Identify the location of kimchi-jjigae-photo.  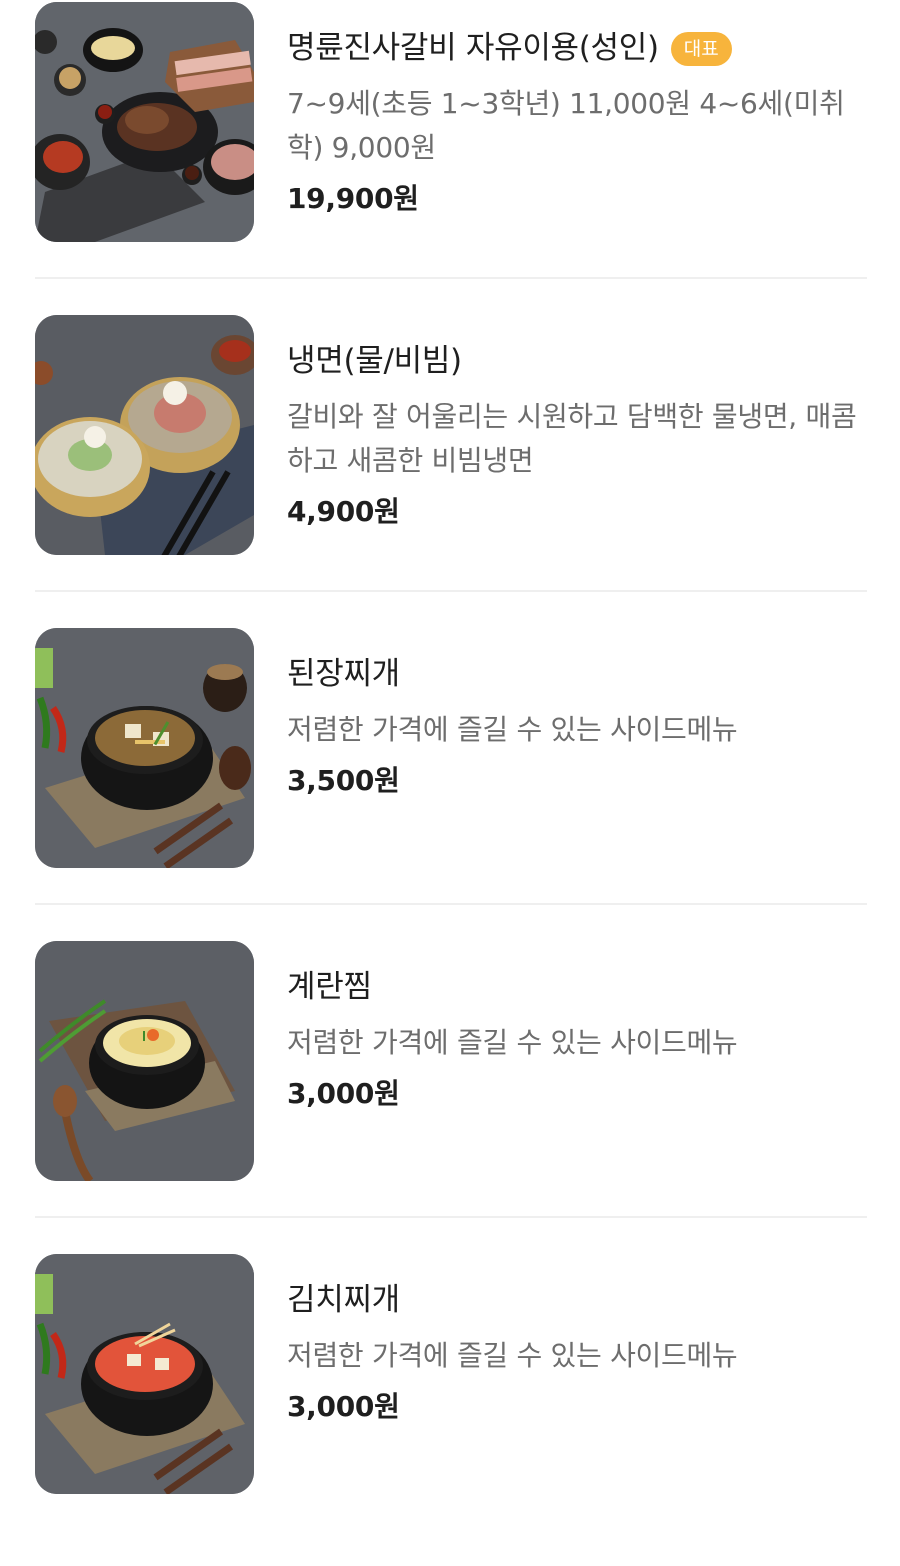
(144, 1374).